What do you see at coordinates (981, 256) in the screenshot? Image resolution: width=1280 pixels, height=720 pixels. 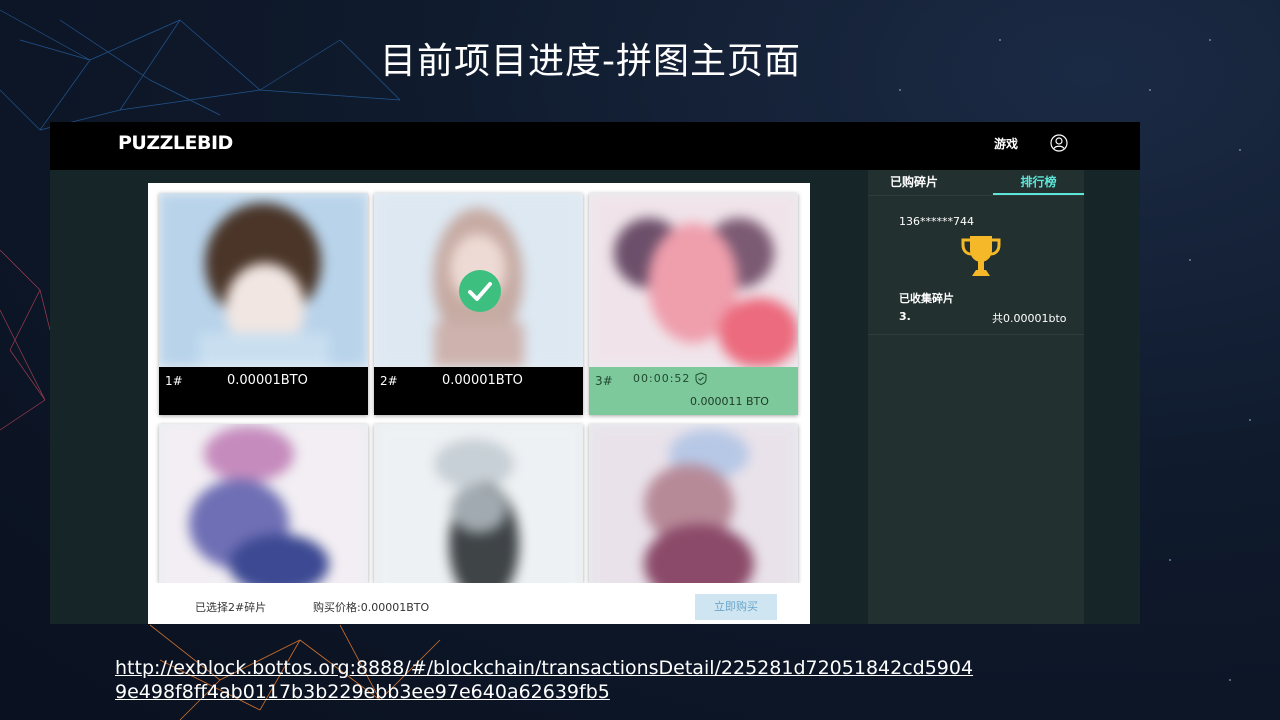 I see `trophy-icon` at bounding box center [981, 256].